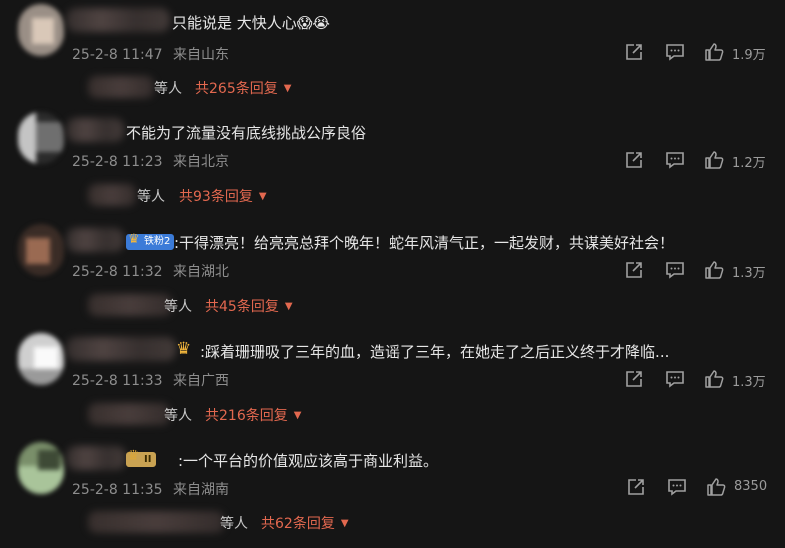 The width and height of the screenshot is (785, 548). I want to click on comment-meta: 25-2-8 11:35 来自湖南, so click(153, 489).